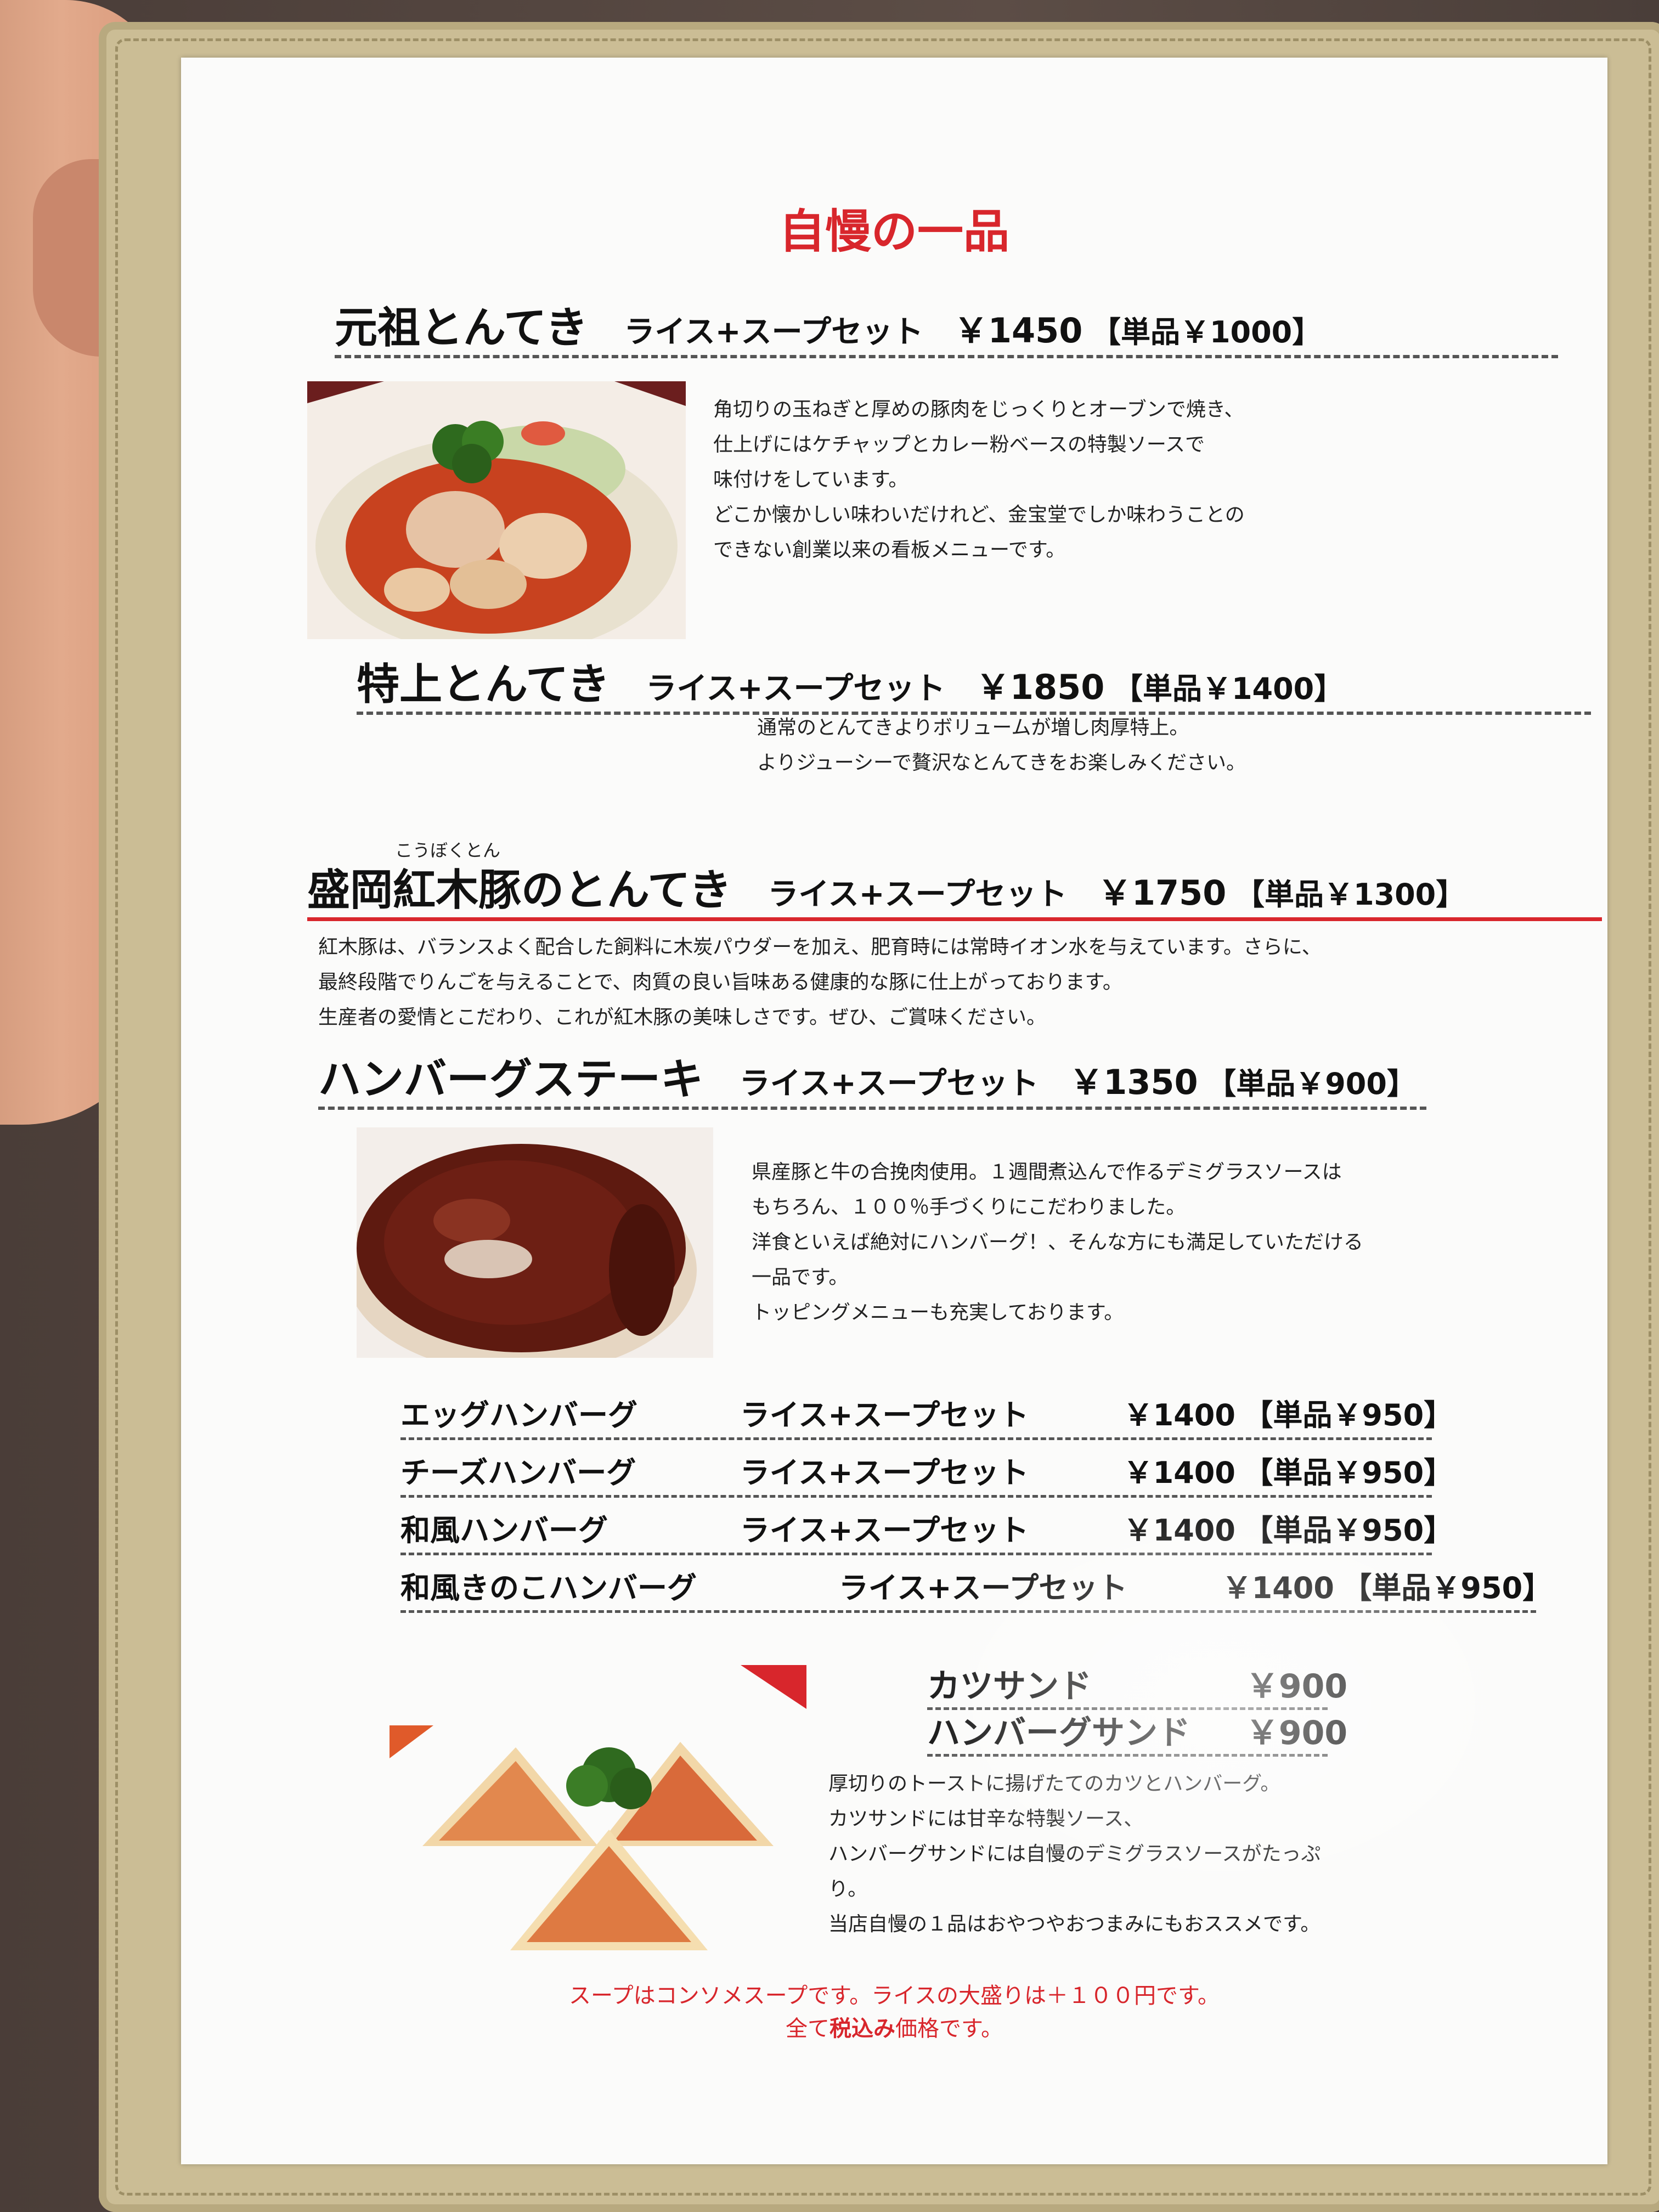  I want to click on item-heading-kobokuton-tonteki: 盛岡紅木豚のとんてき ライス+スープセット ￥1750 【単品￥1300】, so click(955, 888).